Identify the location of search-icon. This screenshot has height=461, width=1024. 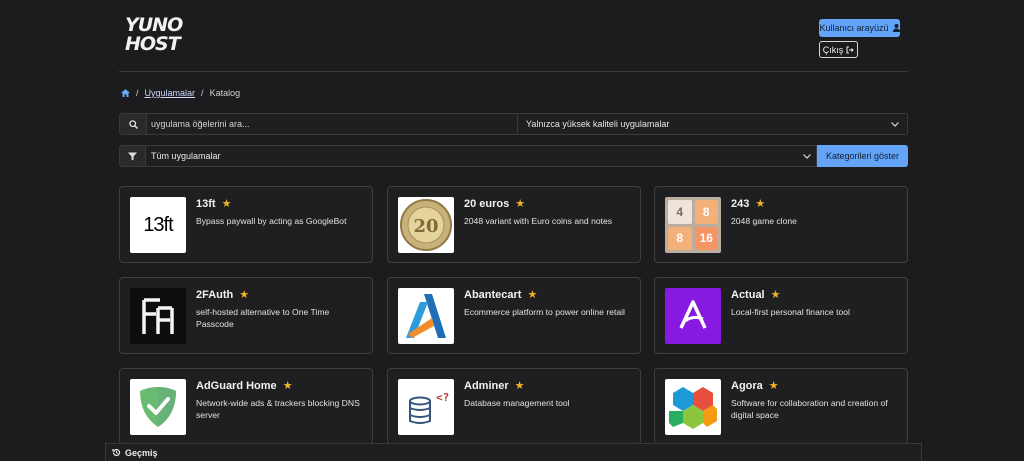
(133, 124).